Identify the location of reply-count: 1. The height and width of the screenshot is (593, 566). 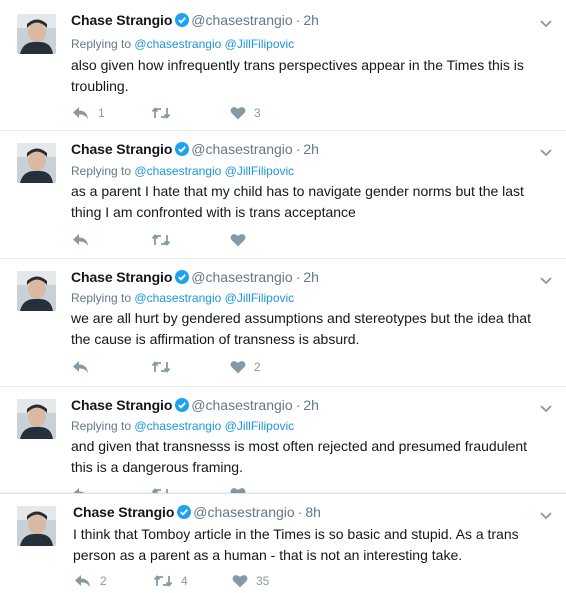
(101, 113).